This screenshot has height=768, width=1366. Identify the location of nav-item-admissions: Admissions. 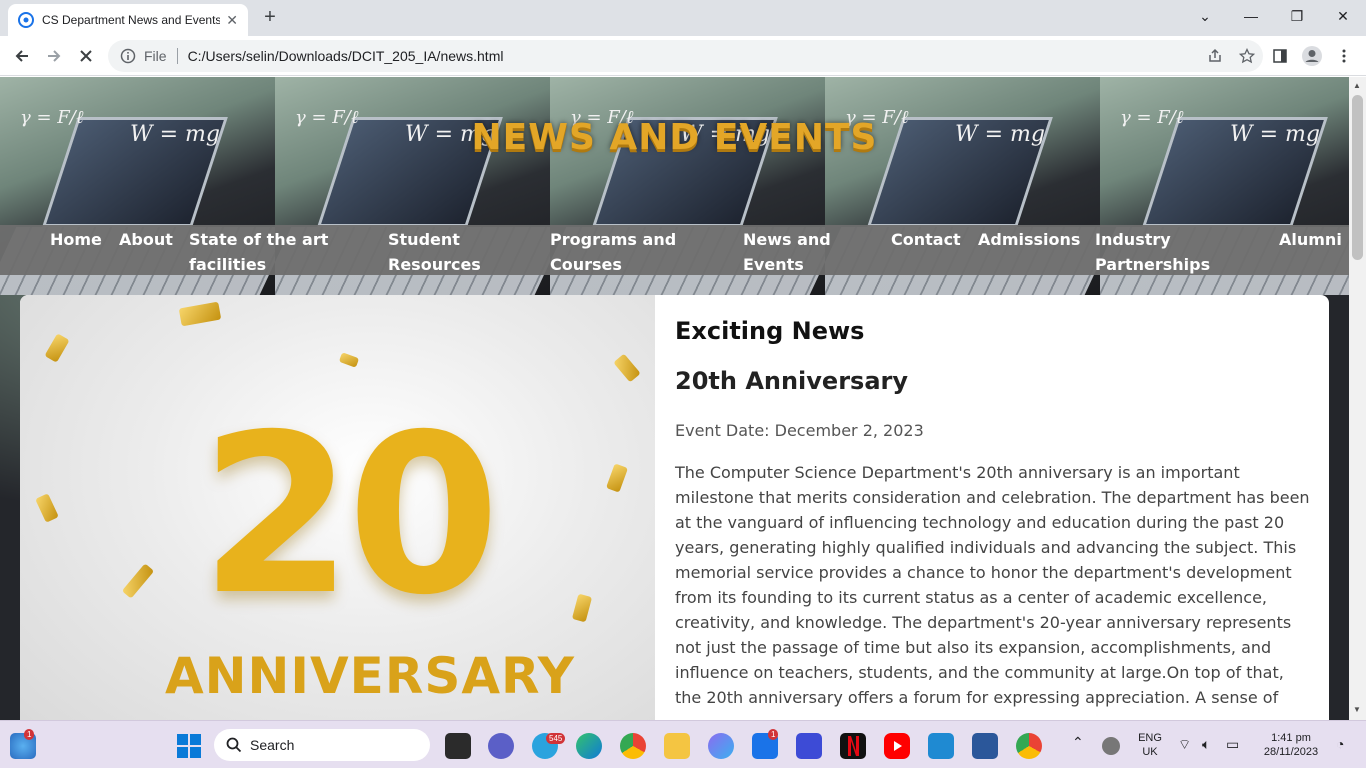
(1029, 239).